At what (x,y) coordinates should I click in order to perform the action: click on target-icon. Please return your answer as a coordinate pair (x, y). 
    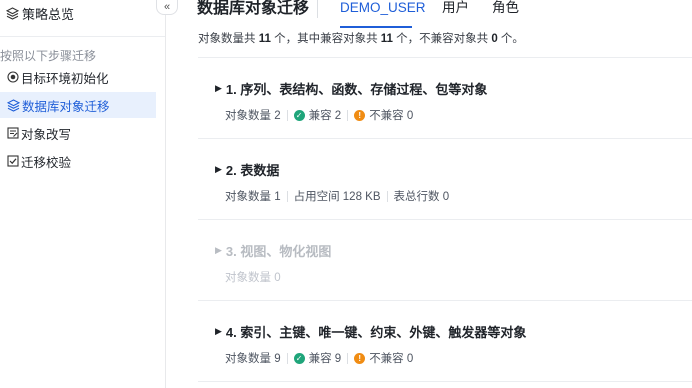
    Looking at the image, I should click on (13, 77).